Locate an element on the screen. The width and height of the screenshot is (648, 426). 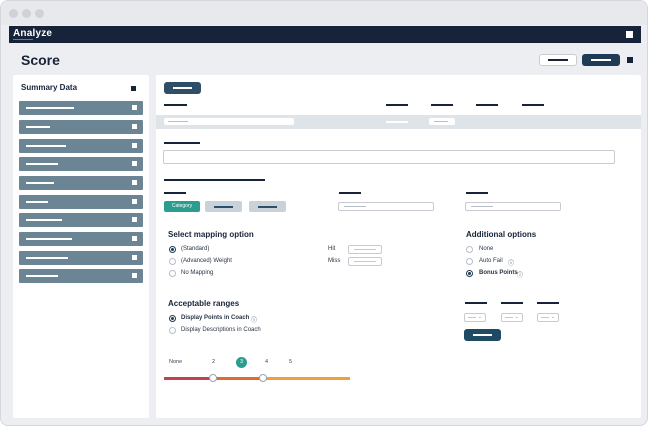
section-heading is located at coordinates (214, 180).